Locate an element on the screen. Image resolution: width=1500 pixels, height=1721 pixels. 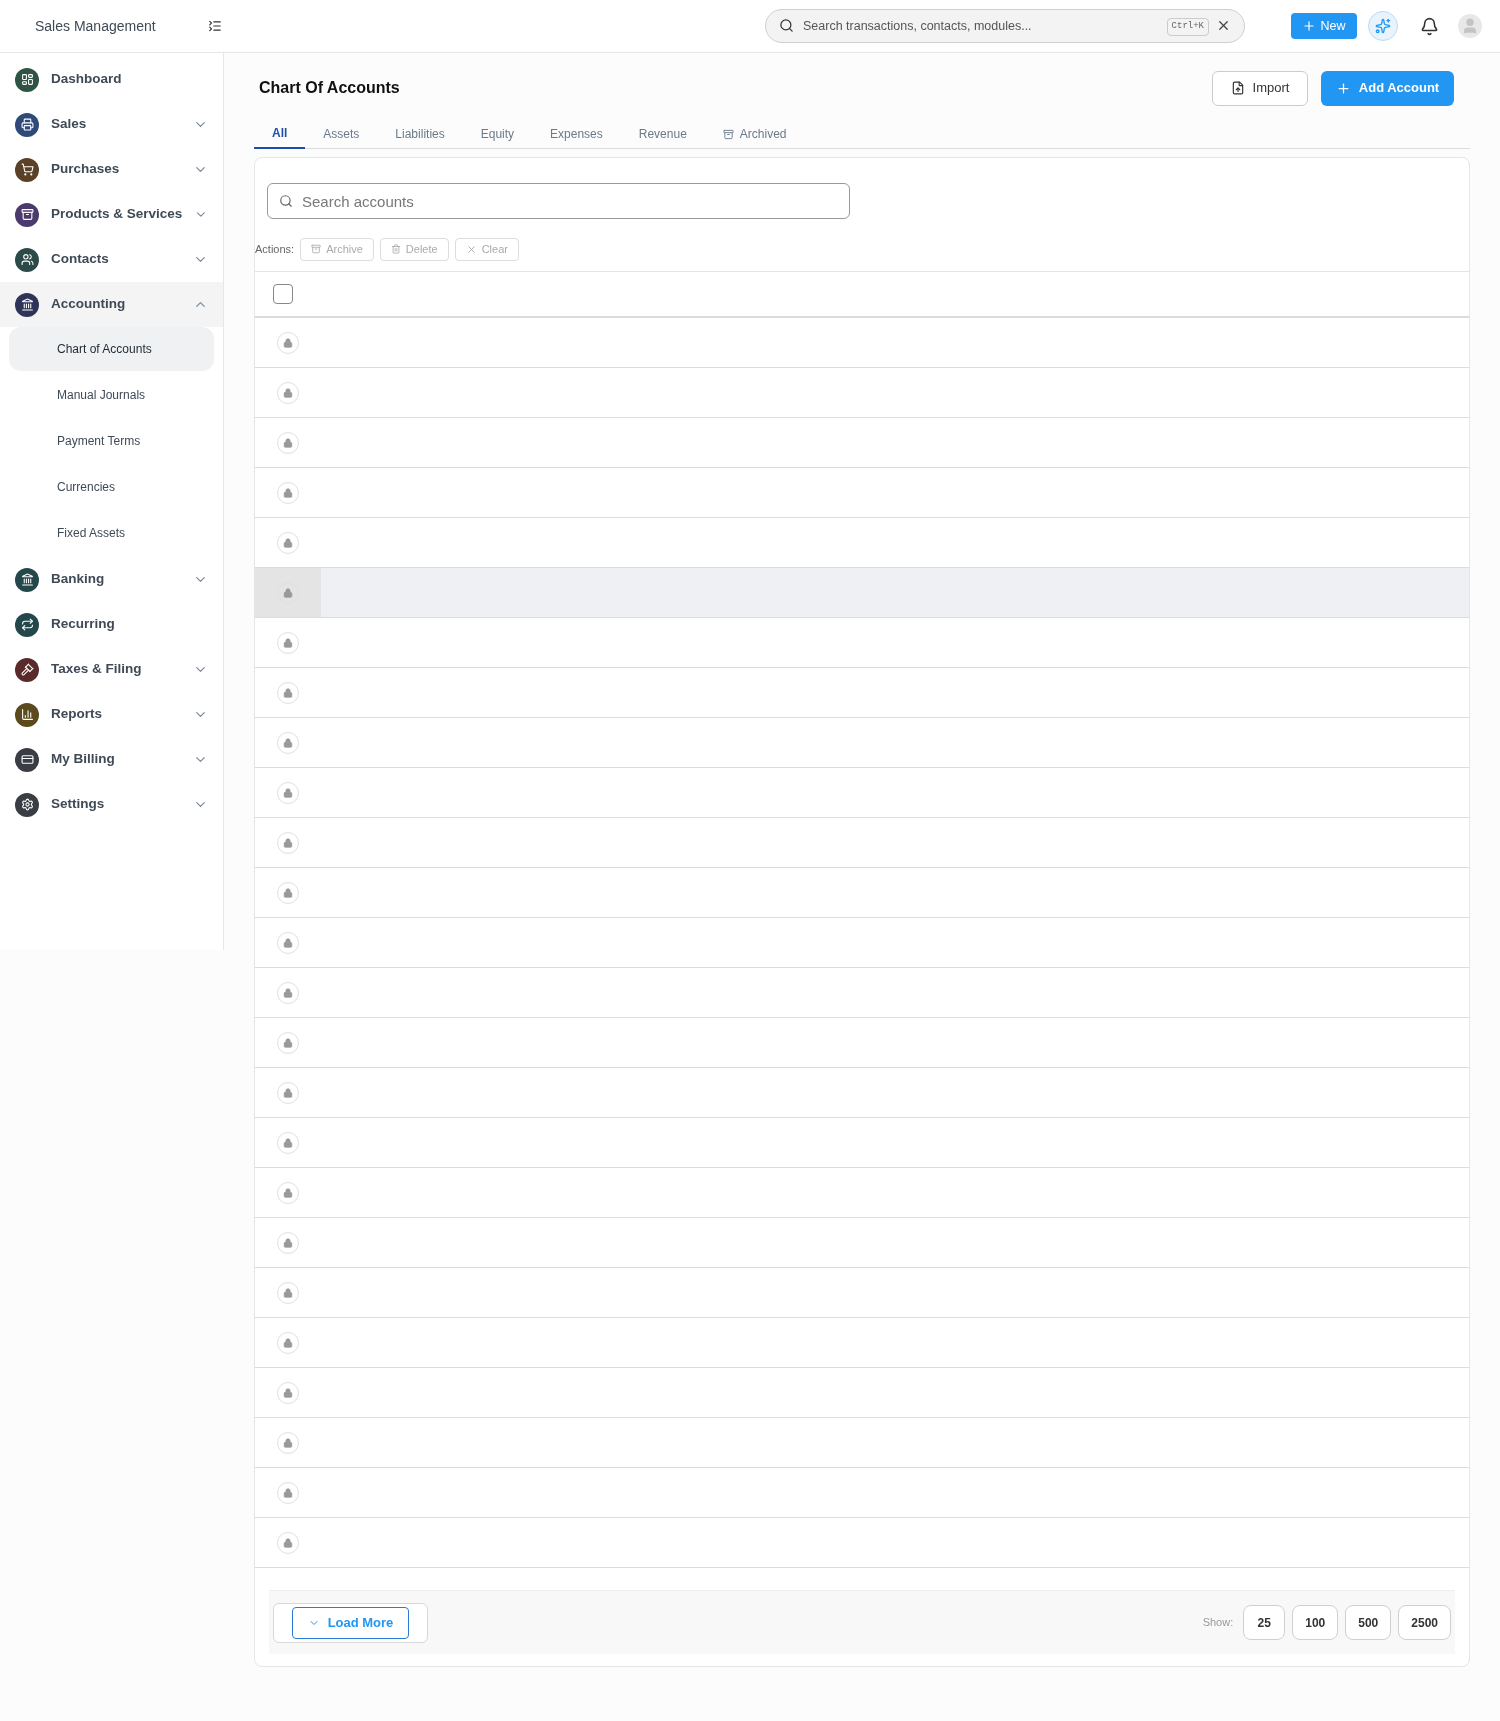
app-title: Sales Management is located at coordinates (95, 26).